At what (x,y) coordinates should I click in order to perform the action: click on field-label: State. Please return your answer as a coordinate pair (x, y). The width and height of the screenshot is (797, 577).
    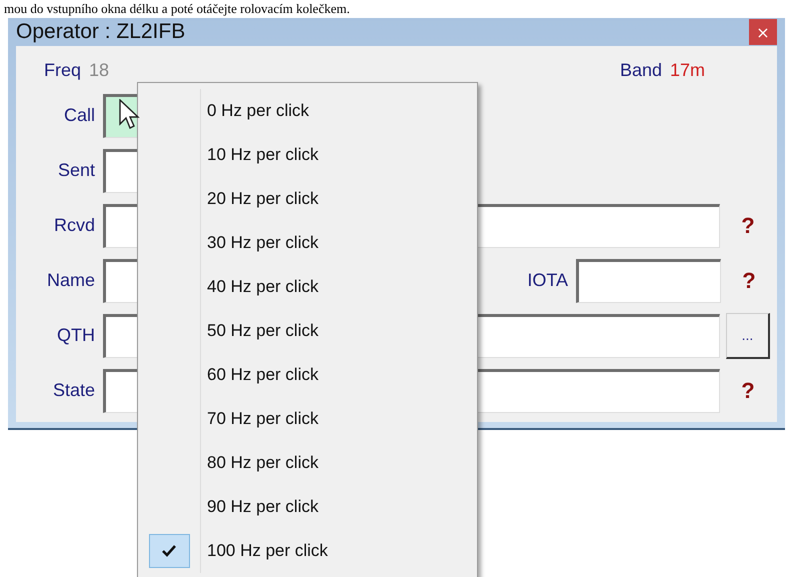
    Looking at the image, I should click on (73, 390).